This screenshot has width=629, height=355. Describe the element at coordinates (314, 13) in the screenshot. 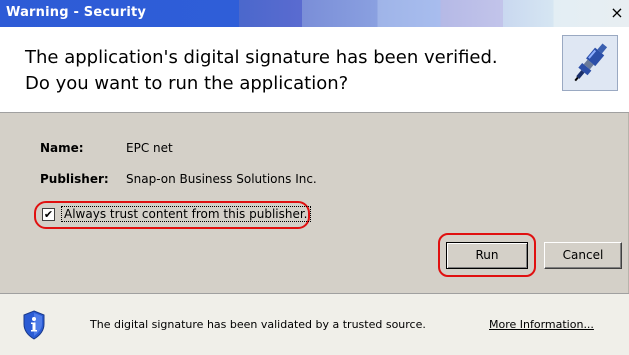

I see `title-bar: Warning - Security ×` at that location.